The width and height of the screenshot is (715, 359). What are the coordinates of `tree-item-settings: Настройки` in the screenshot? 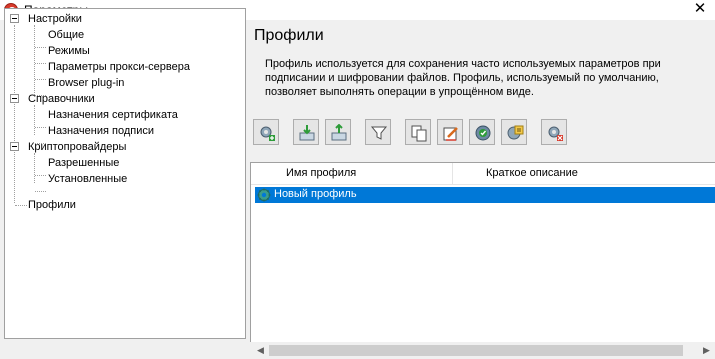 It's located at (55, 19).